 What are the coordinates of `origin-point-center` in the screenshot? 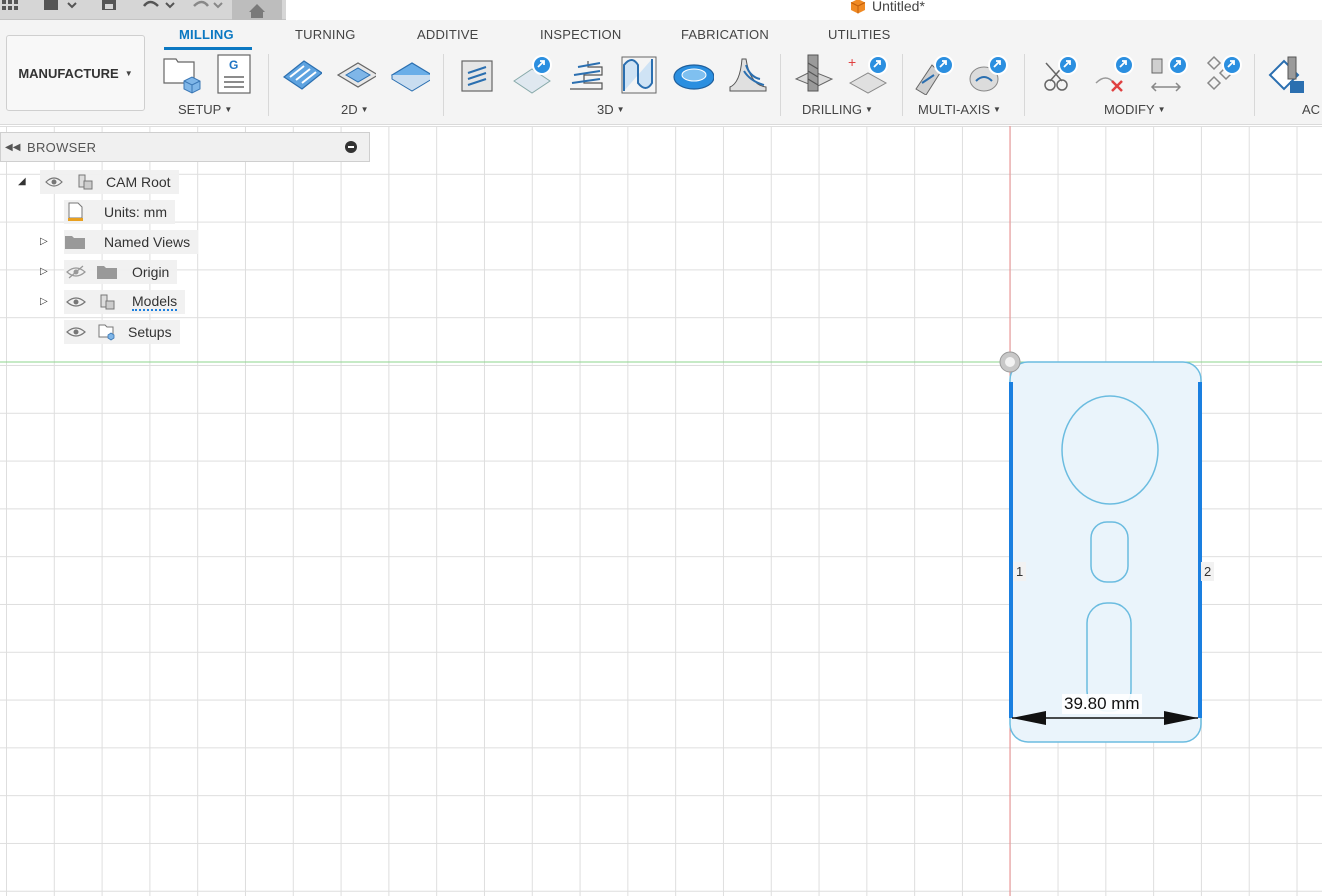 It's located at (1010, 362).